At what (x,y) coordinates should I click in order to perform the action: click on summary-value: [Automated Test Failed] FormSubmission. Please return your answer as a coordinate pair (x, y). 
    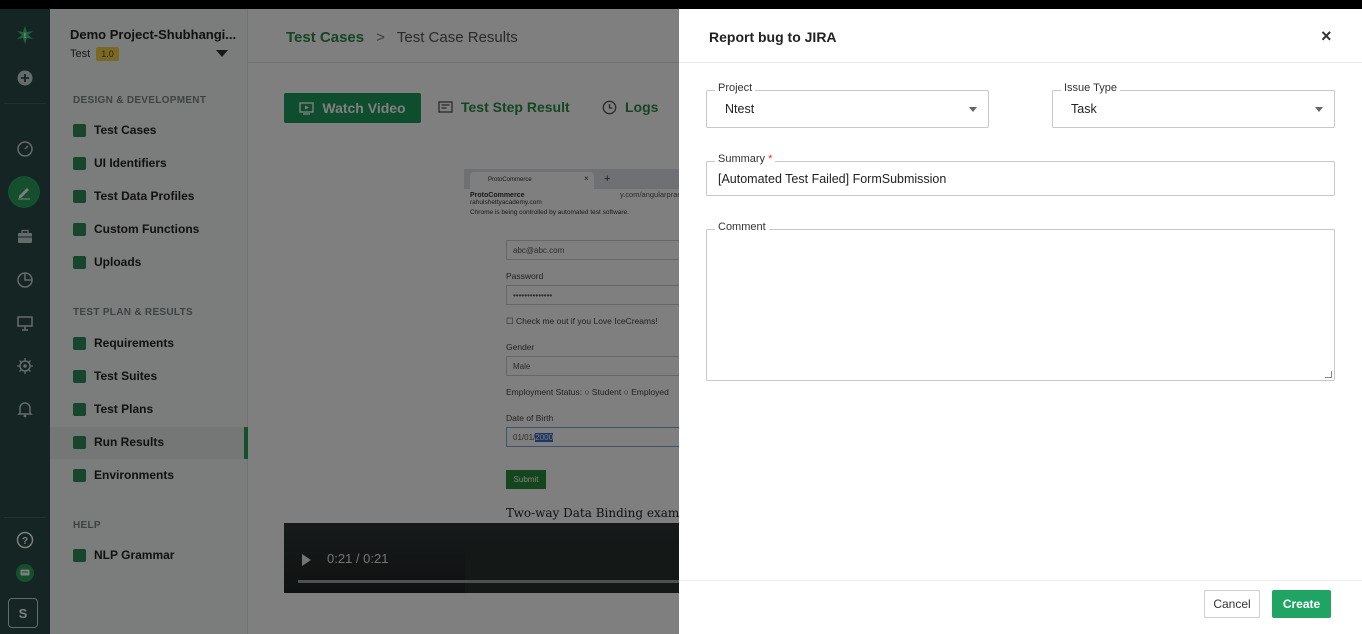
    Looking at the image, I should click on (832, 179).